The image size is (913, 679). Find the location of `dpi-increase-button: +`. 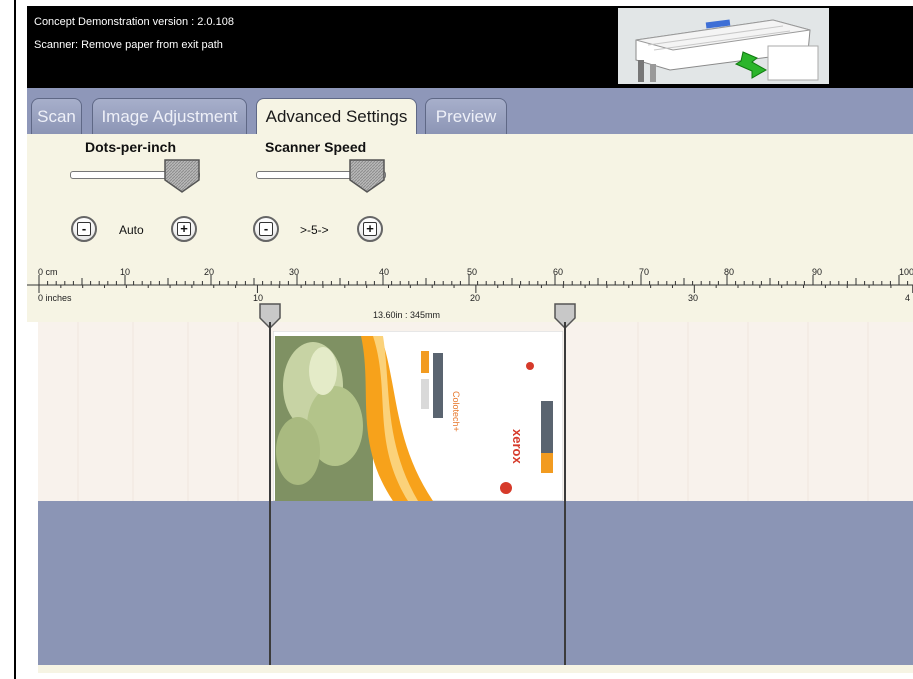

dpi-increase-button: + is located at coordinates (184, 229).